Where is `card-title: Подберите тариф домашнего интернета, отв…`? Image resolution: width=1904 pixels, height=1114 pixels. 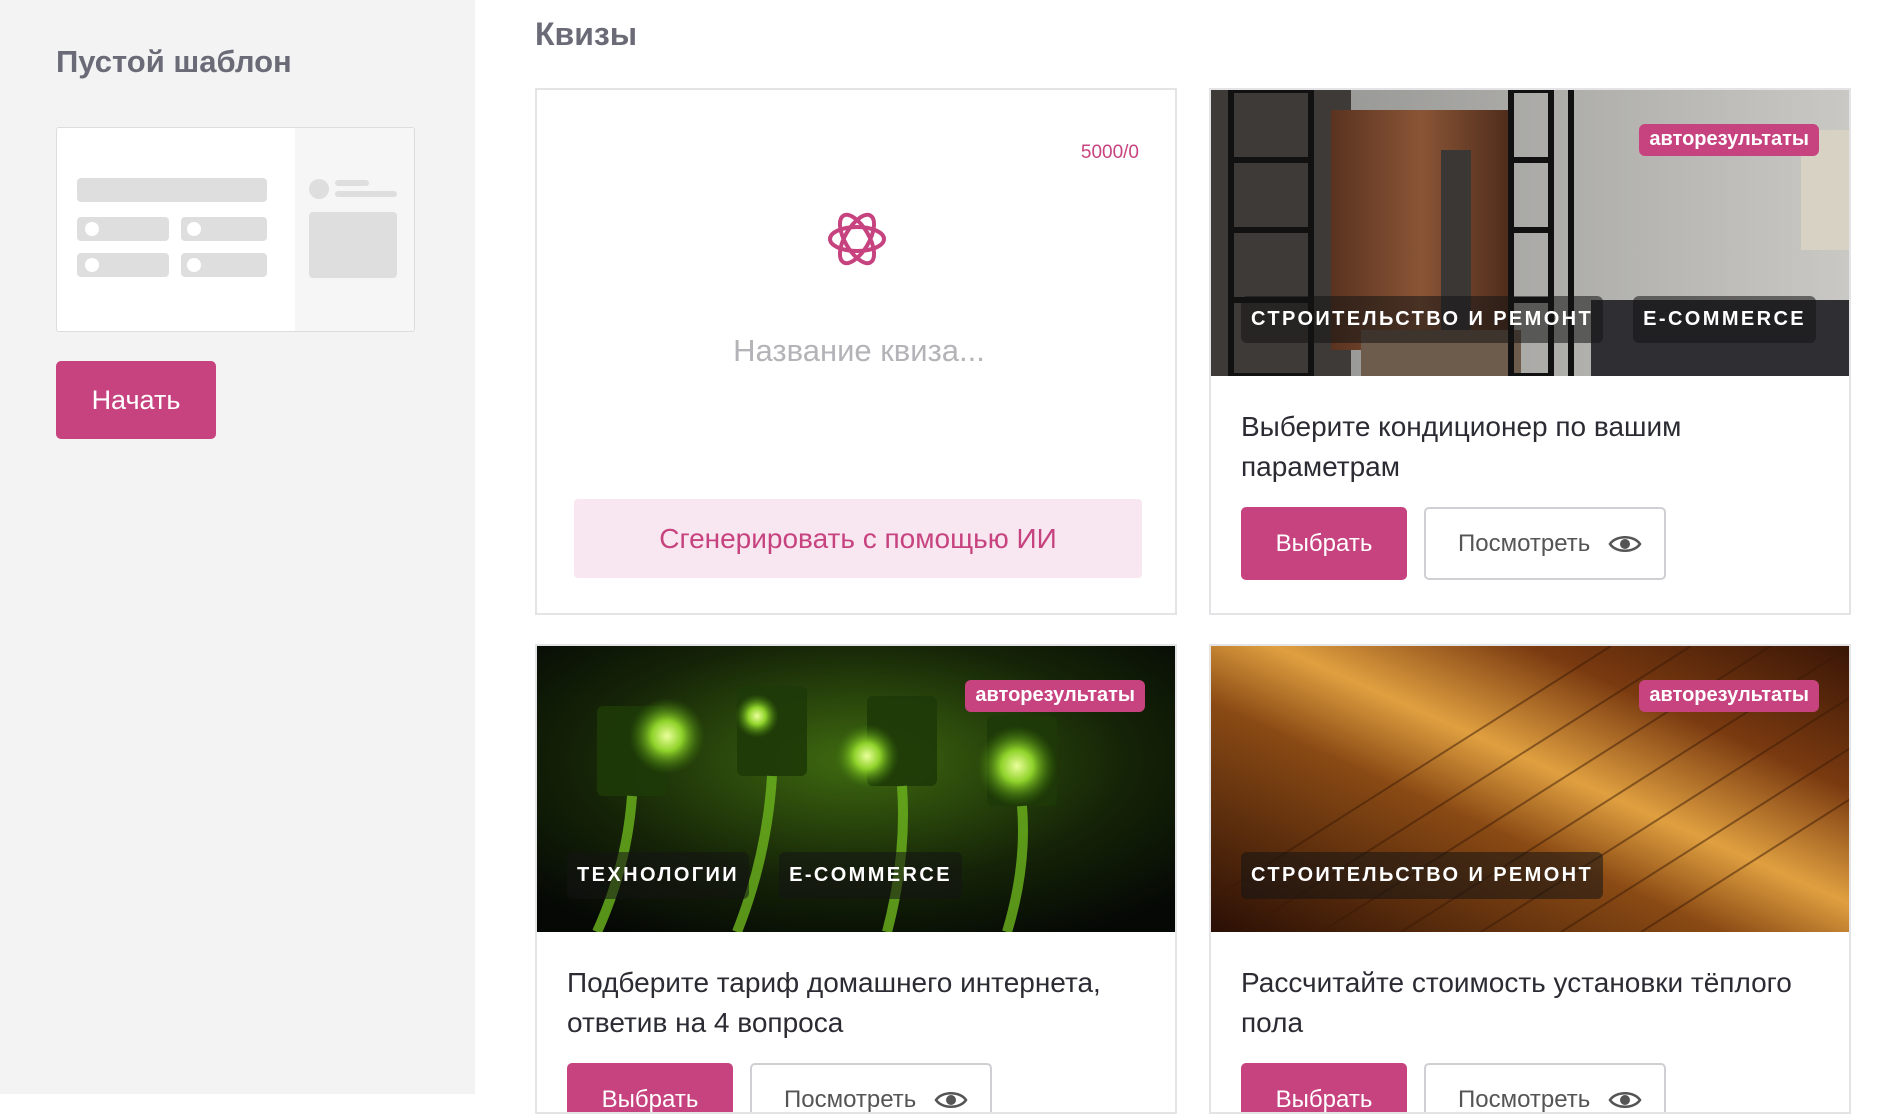
card-title: Подберите тариф домашнего интернета, отв… is located at coordinates (834, 1002).